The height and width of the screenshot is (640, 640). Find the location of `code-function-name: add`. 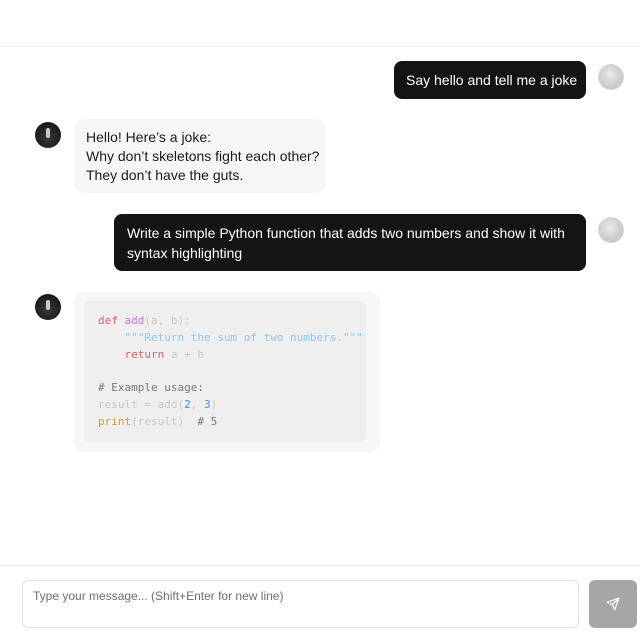

code-function-name: add is located at coordinates (134, 320).